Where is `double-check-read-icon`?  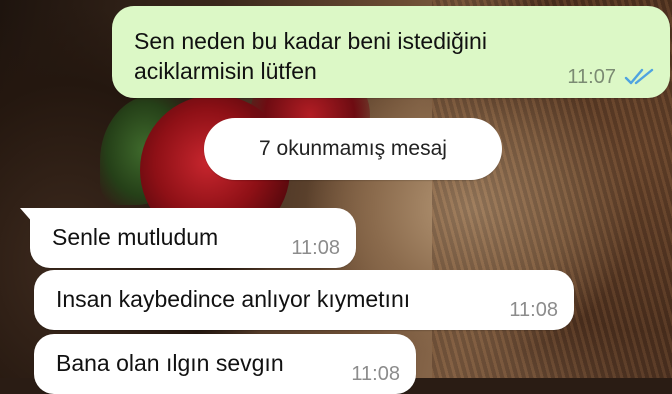 double-check-read-icon is located at coordinates (639, 76).